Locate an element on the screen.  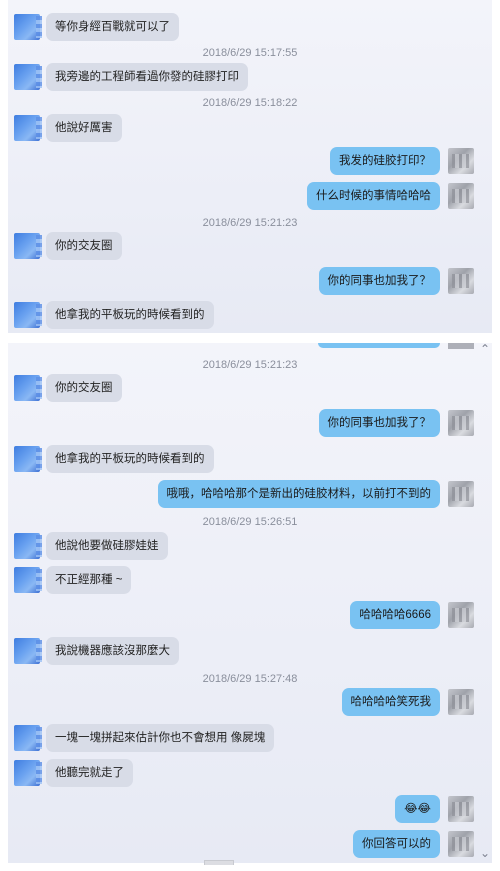
message-row: 他說他要做硅膠娃娃 is located at coordinates (250, 547).